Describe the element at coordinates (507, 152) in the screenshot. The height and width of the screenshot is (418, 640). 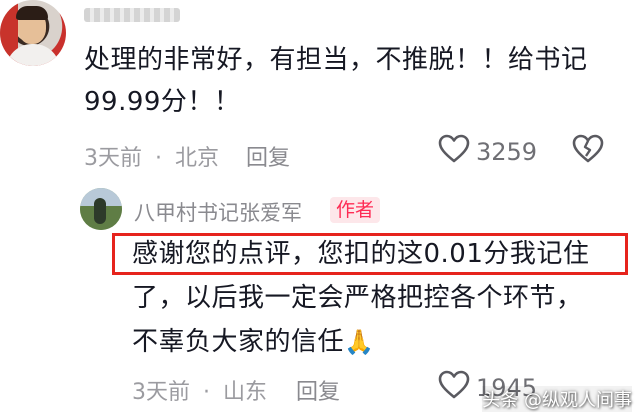
I see `comment-like-count: 3259` at that location.